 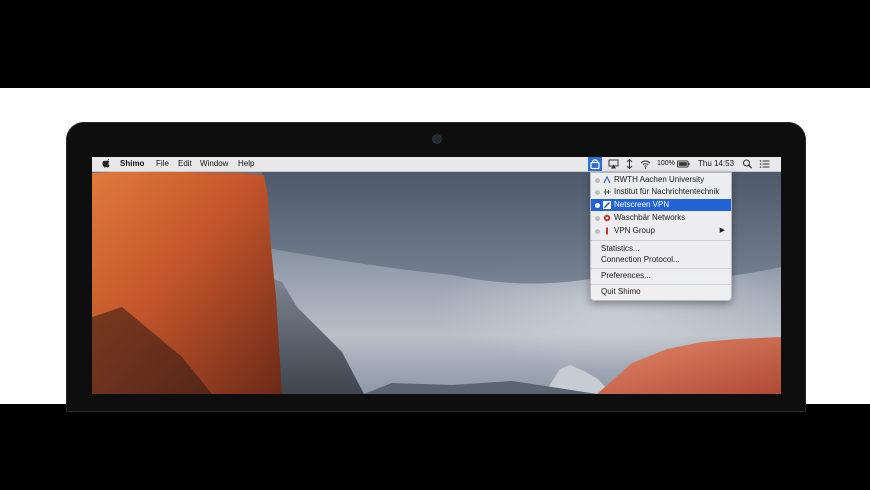 I want to click on menu-help: Help, so click(x=246, y=164).